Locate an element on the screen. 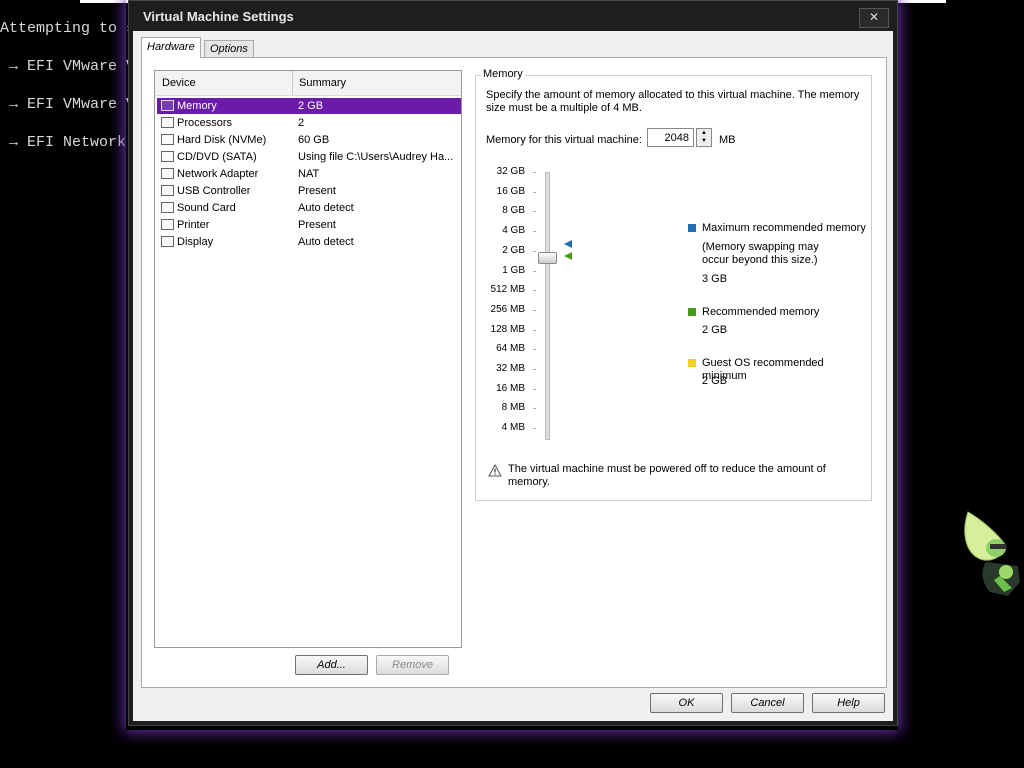  device-row-sound-card: Sound Card Auto detect is located at coordinates (309, 208).